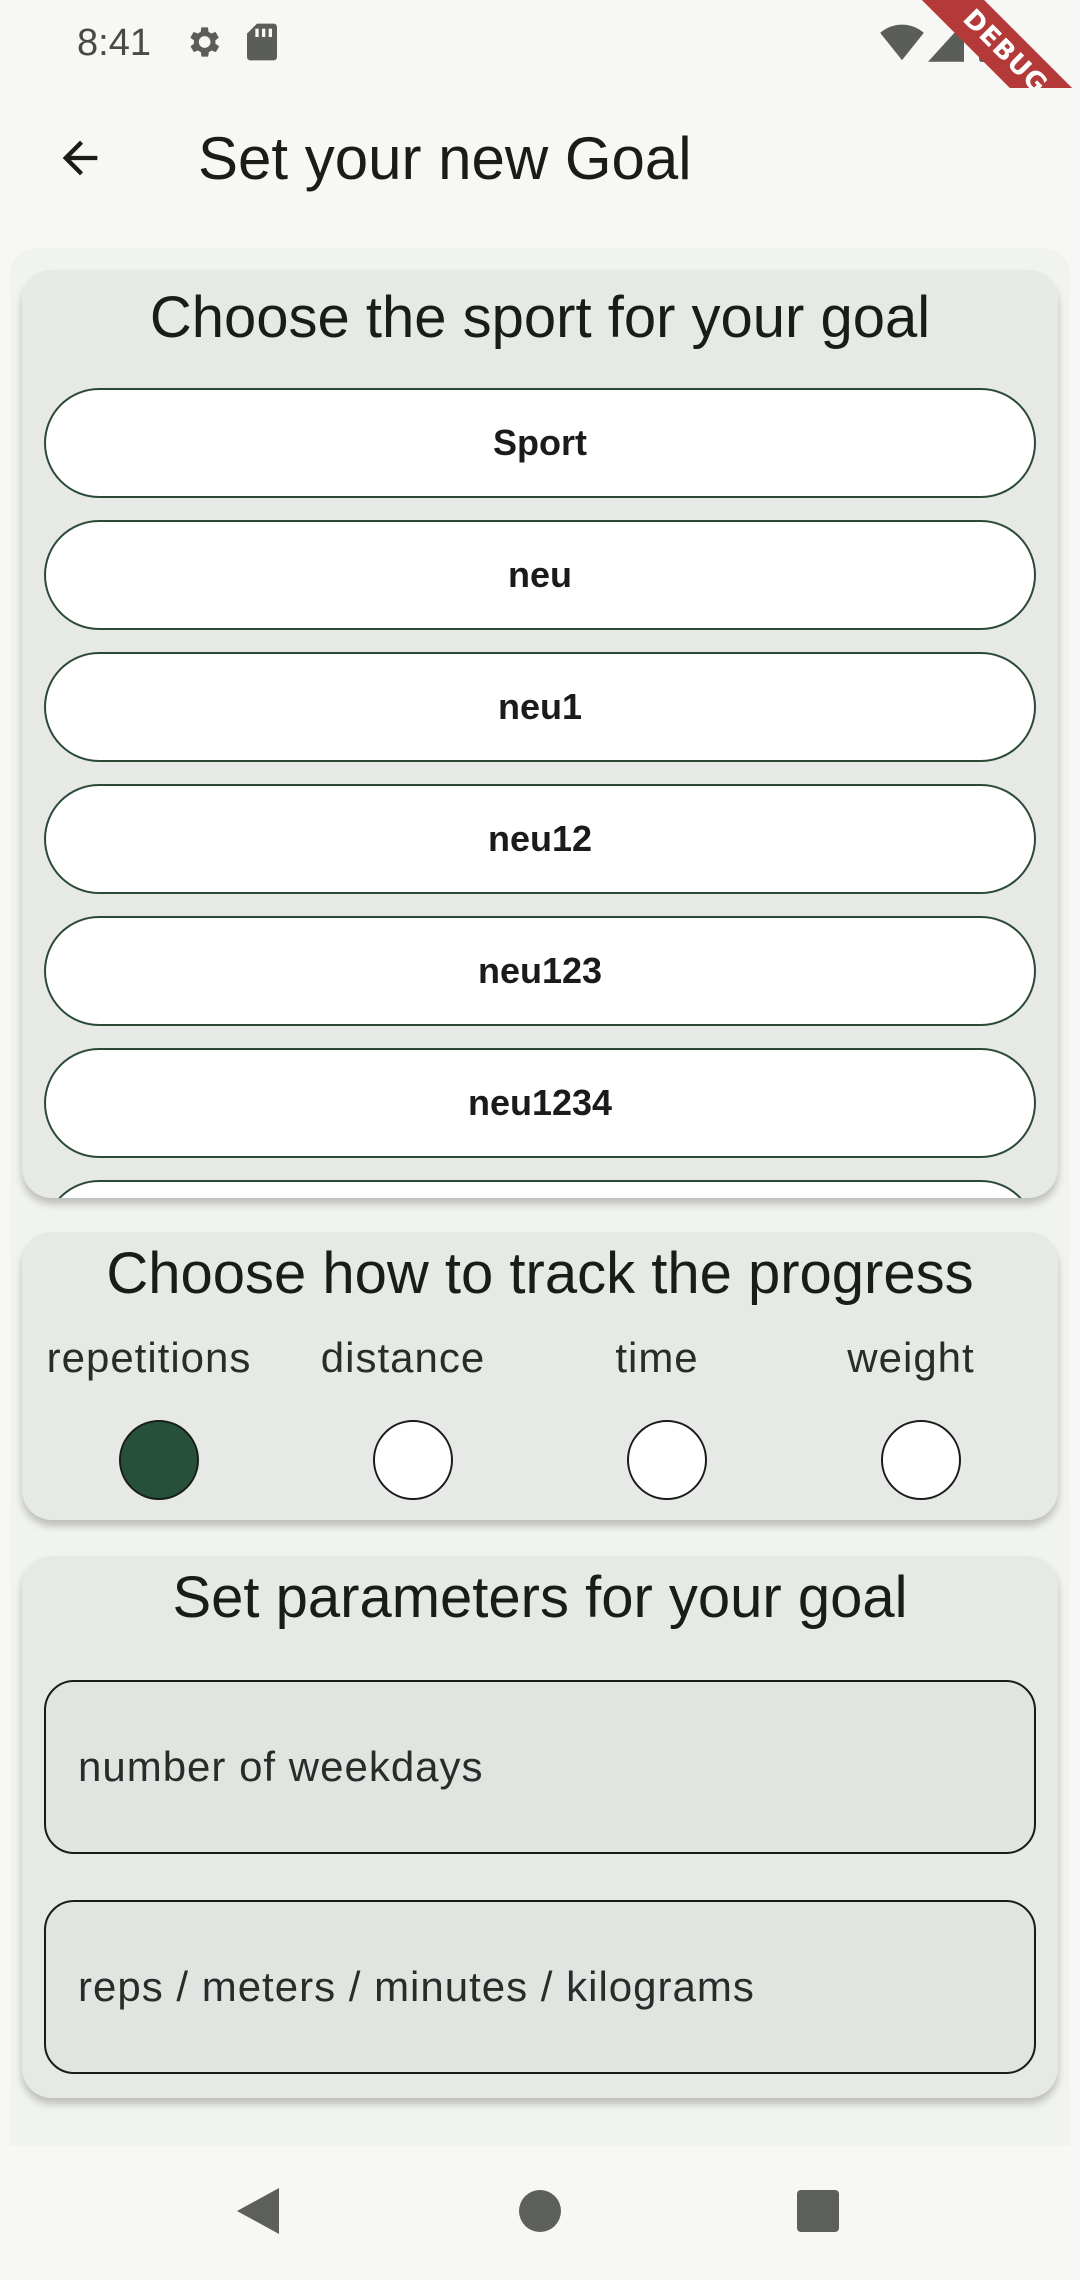  I want to click on wifi-icon, so click(902, 42).